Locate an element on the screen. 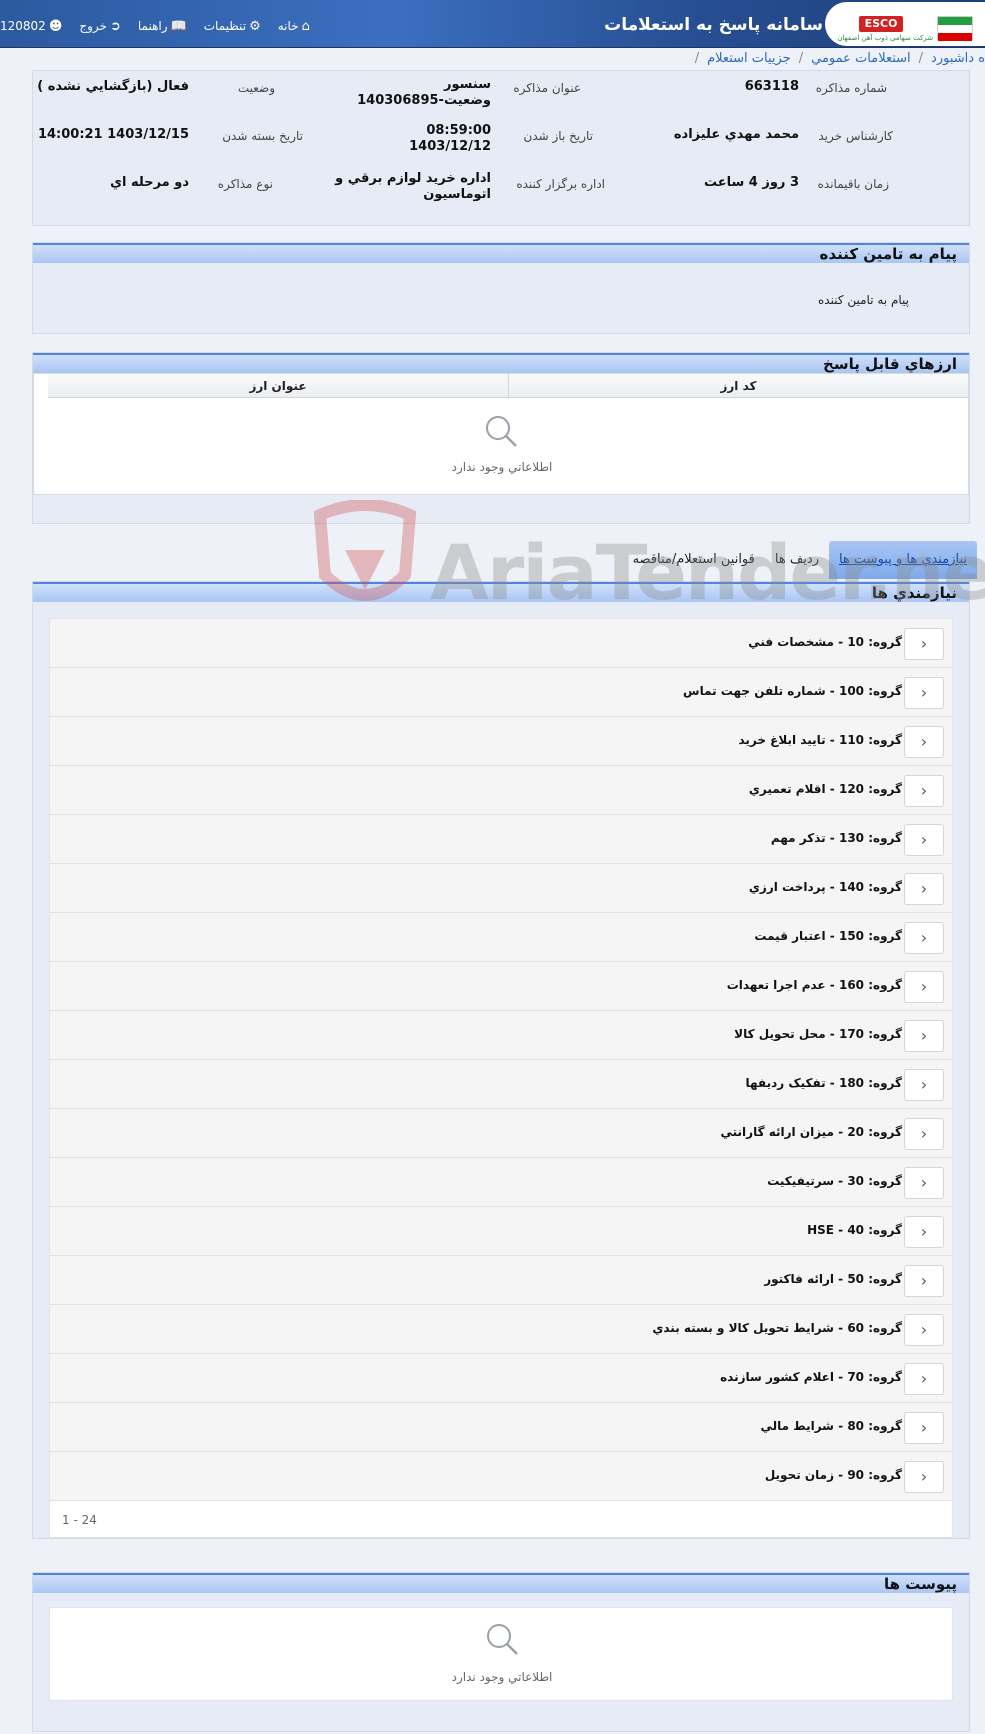 This screenshot has height=1734, width=985. requirement-group-row: ‹ گروه: 100 - شماره تلفن جهت تماس is located at coordinates (501, 692).